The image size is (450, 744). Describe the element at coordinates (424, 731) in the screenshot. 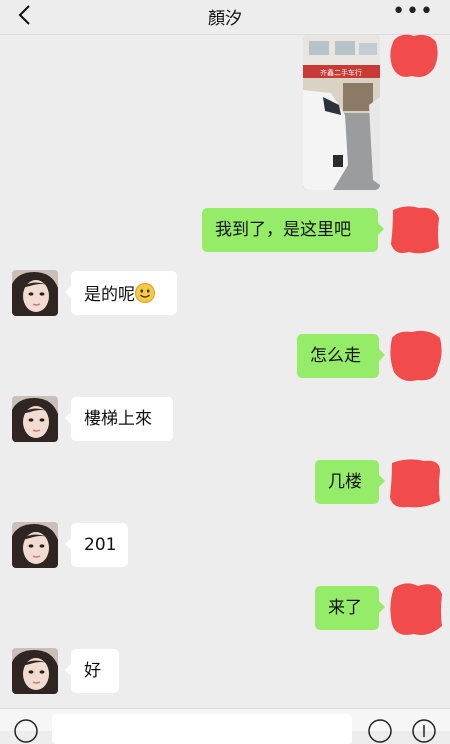

I see `plus-icon` at that location.